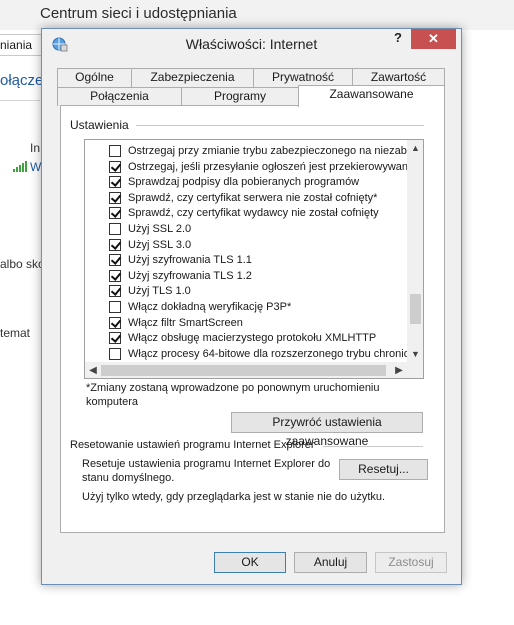 This screenshot has width=514, height=625. What do you see at coordinates (246, 229) in the screenshot?
I see `setting-row: Użyj SSL 2.0` at bounding box center [246, 229].